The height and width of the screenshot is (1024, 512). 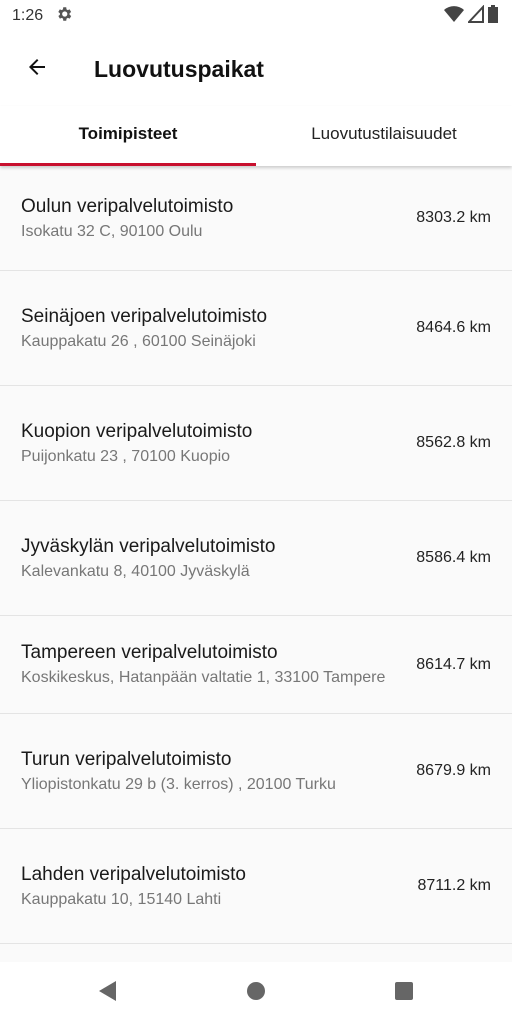 I want to click on office-address: Kauppakatu 10, 15140 Lahti, so click(x=121, y=899).